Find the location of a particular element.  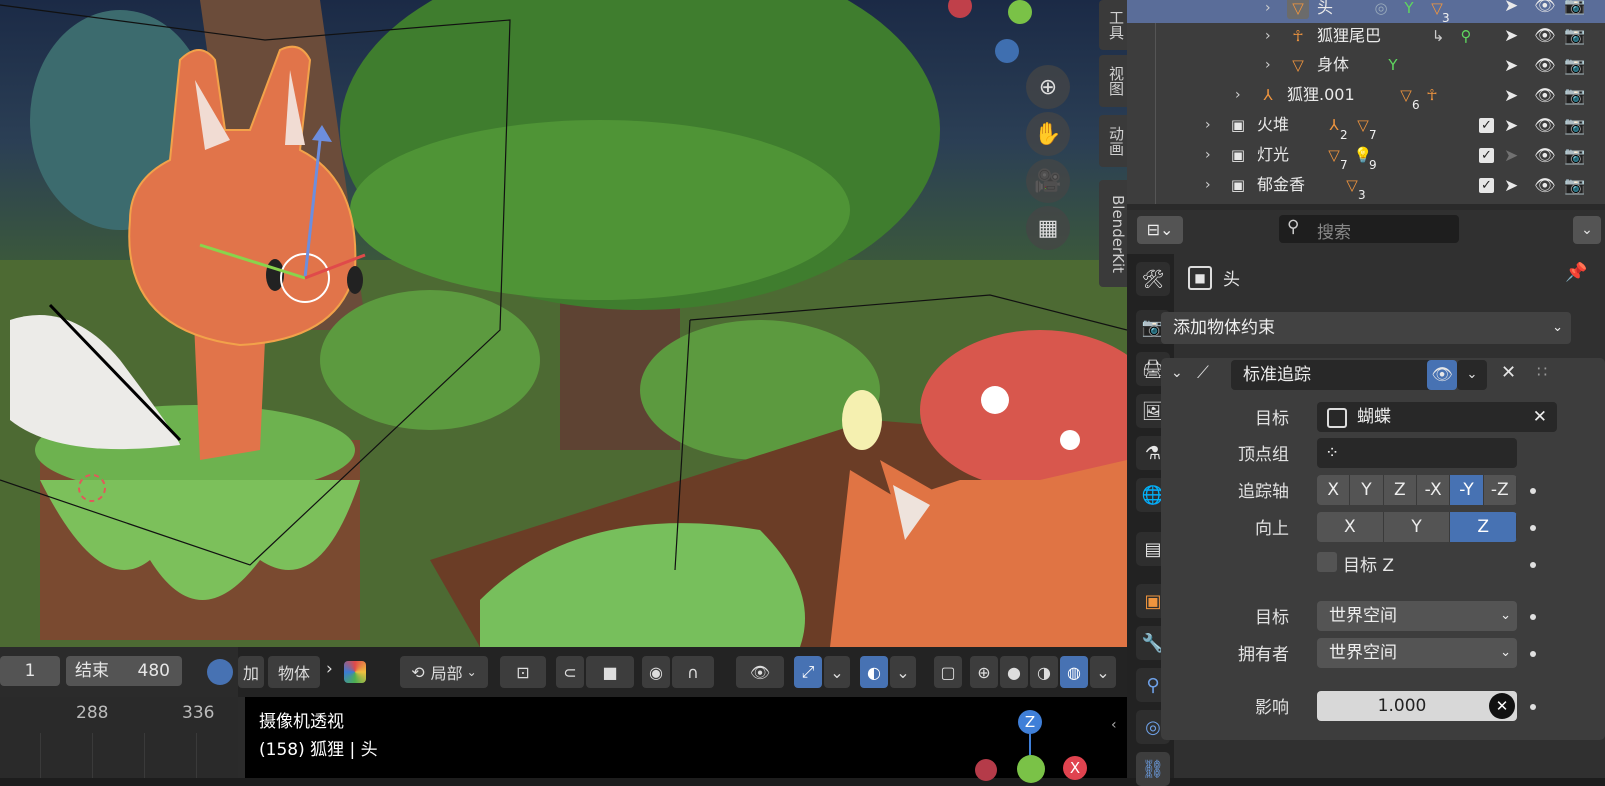

xray-toggle-icon: ▢ is located at coordinates (948, 672).